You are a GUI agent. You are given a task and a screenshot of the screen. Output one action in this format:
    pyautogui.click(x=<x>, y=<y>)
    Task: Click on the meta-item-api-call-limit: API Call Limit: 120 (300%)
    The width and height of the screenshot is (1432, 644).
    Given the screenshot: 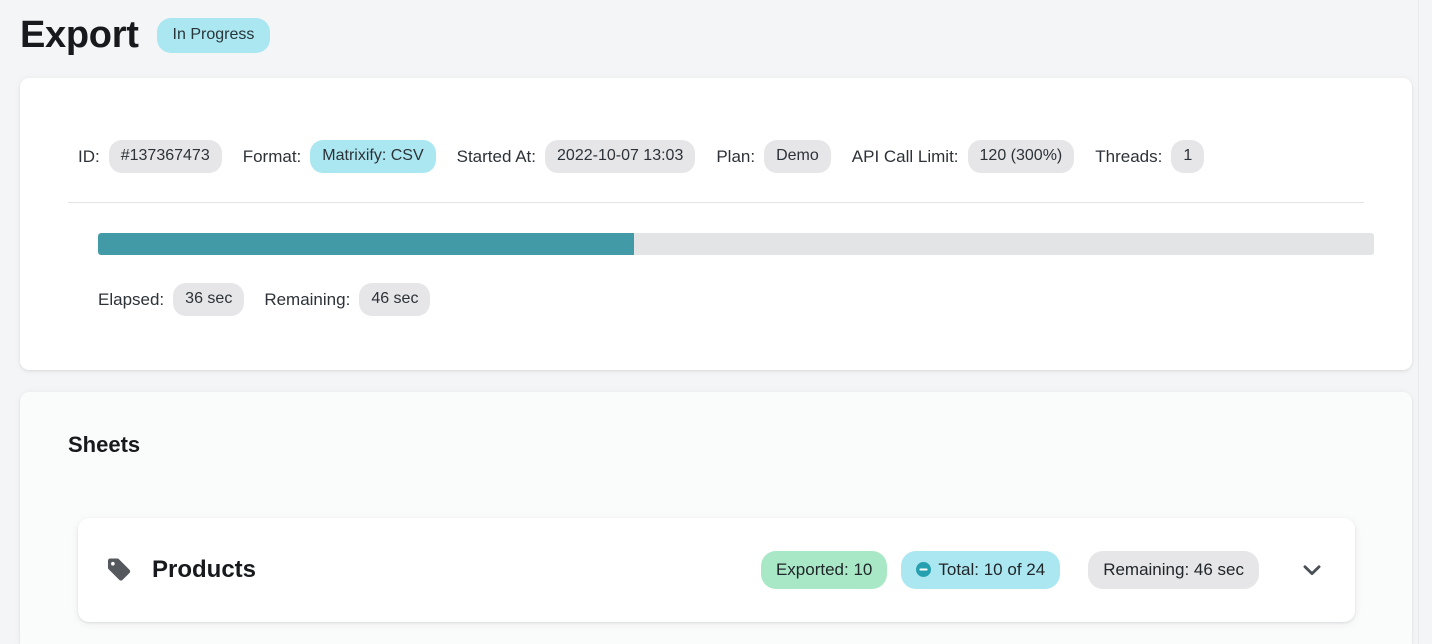 What is the action you would take?
    pyautogui.click(x=963, y=156)
    